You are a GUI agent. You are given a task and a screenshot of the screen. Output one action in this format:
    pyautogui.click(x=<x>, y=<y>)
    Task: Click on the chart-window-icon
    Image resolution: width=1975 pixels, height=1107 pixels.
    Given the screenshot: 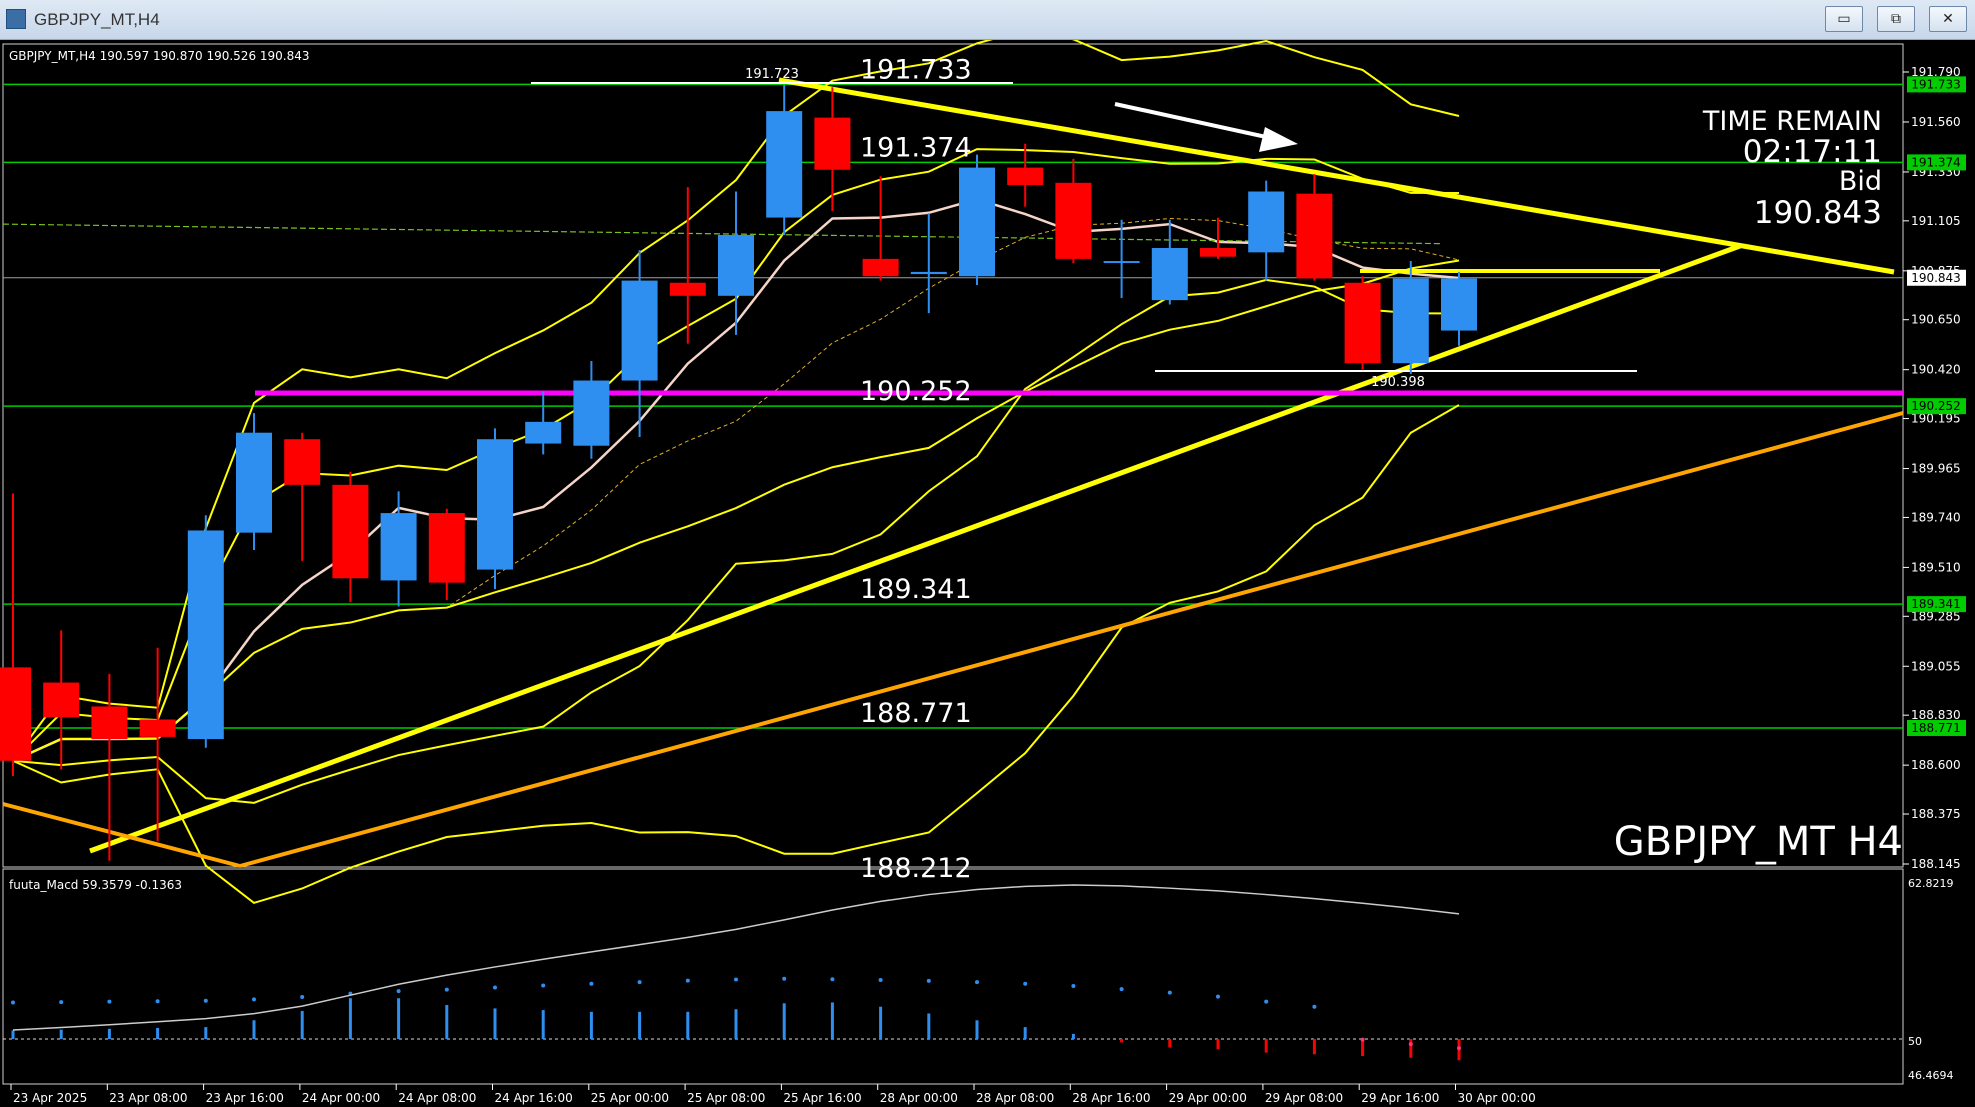 What is the action you would take?
    pyautogui.click(x=16, y=19)
    